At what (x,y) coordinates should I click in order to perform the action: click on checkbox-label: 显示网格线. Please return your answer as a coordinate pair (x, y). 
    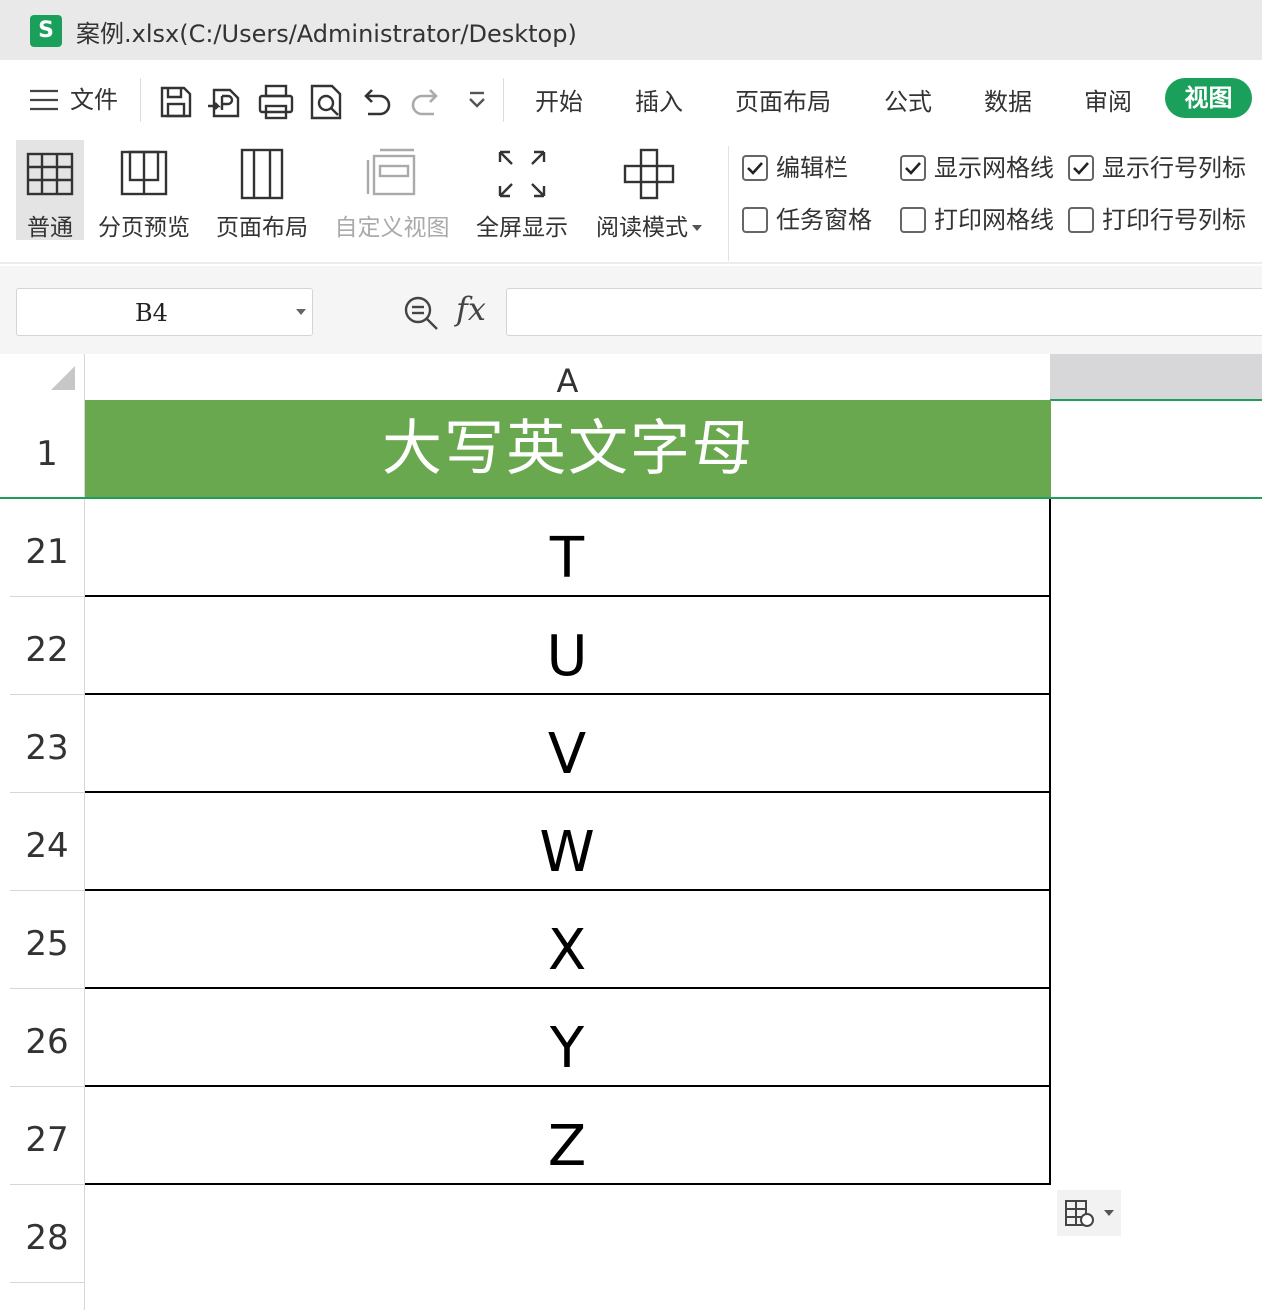
    Looking at the image, I should click on (994, 168).